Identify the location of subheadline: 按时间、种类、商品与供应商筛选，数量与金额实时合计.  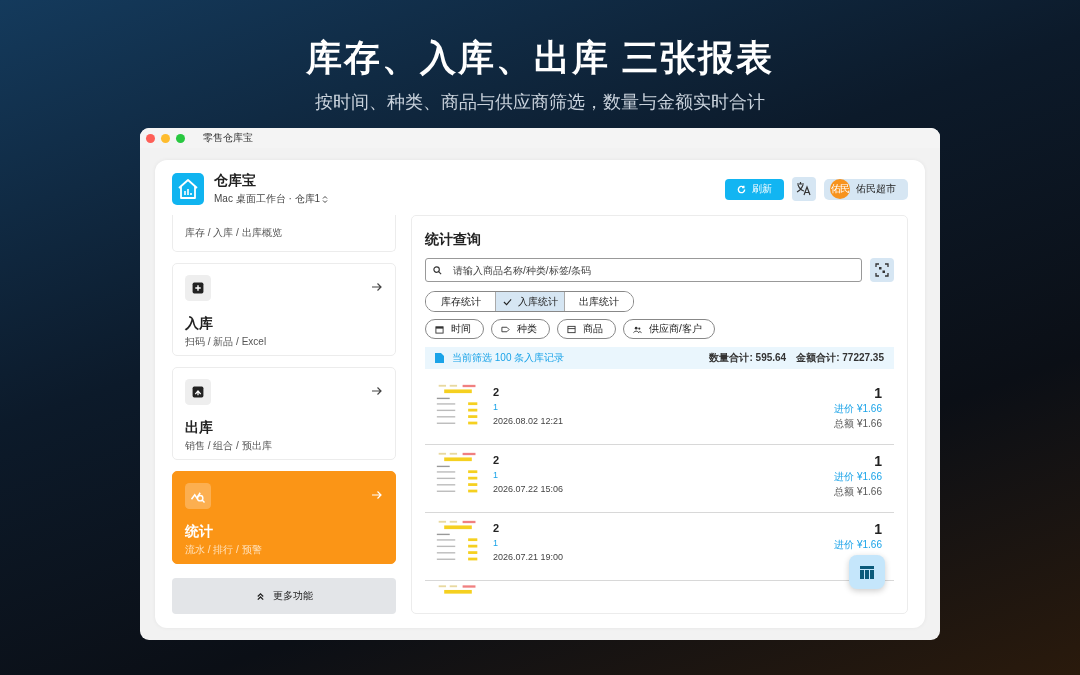
(540, 102).